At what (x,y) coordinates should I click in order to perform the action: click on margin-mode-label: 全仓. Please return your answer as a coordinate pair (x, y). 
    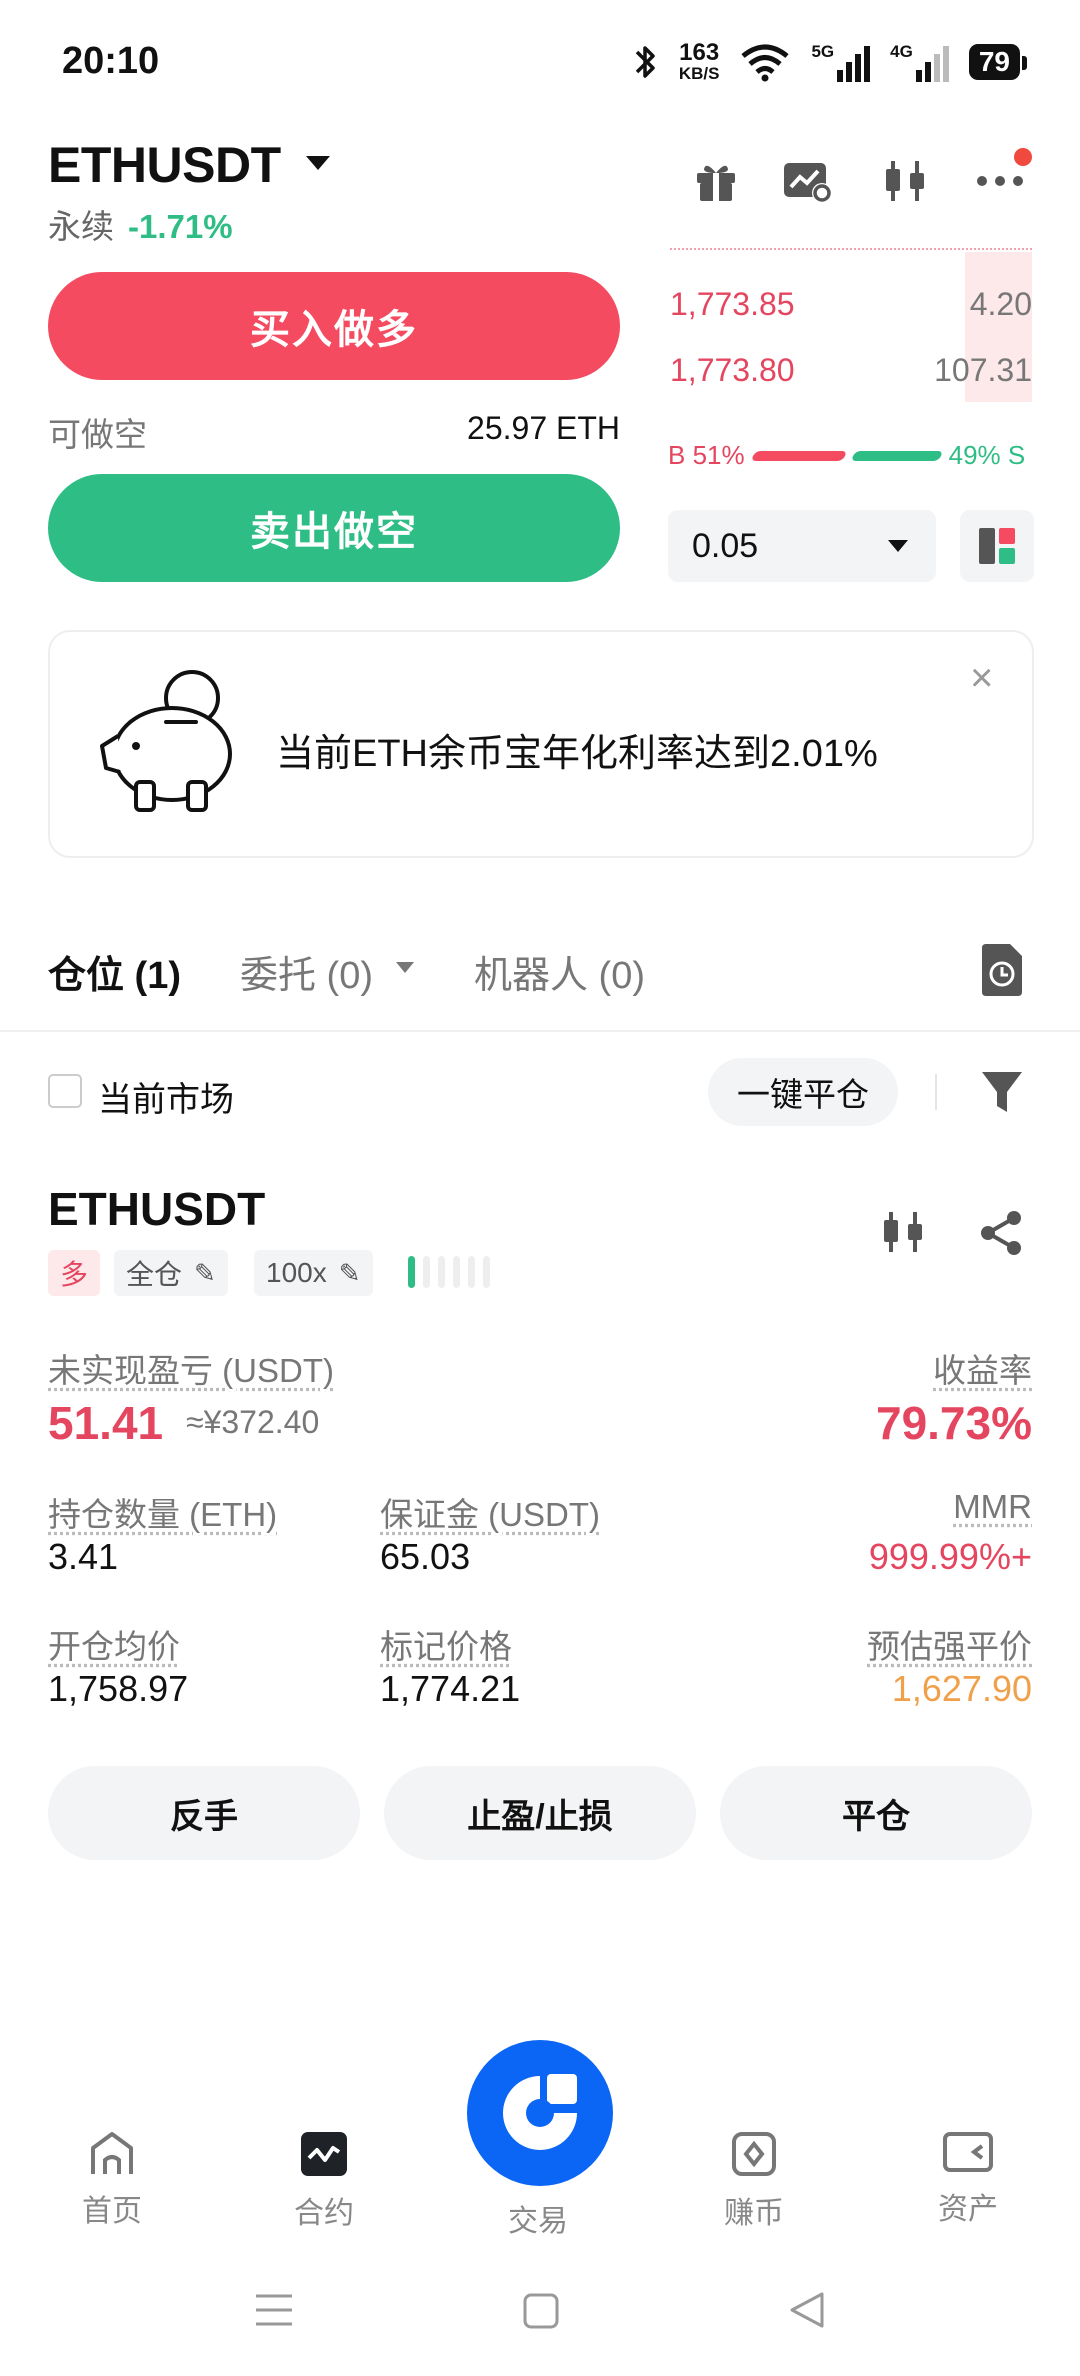
    Looking at the image, I should click on (154, 1274).